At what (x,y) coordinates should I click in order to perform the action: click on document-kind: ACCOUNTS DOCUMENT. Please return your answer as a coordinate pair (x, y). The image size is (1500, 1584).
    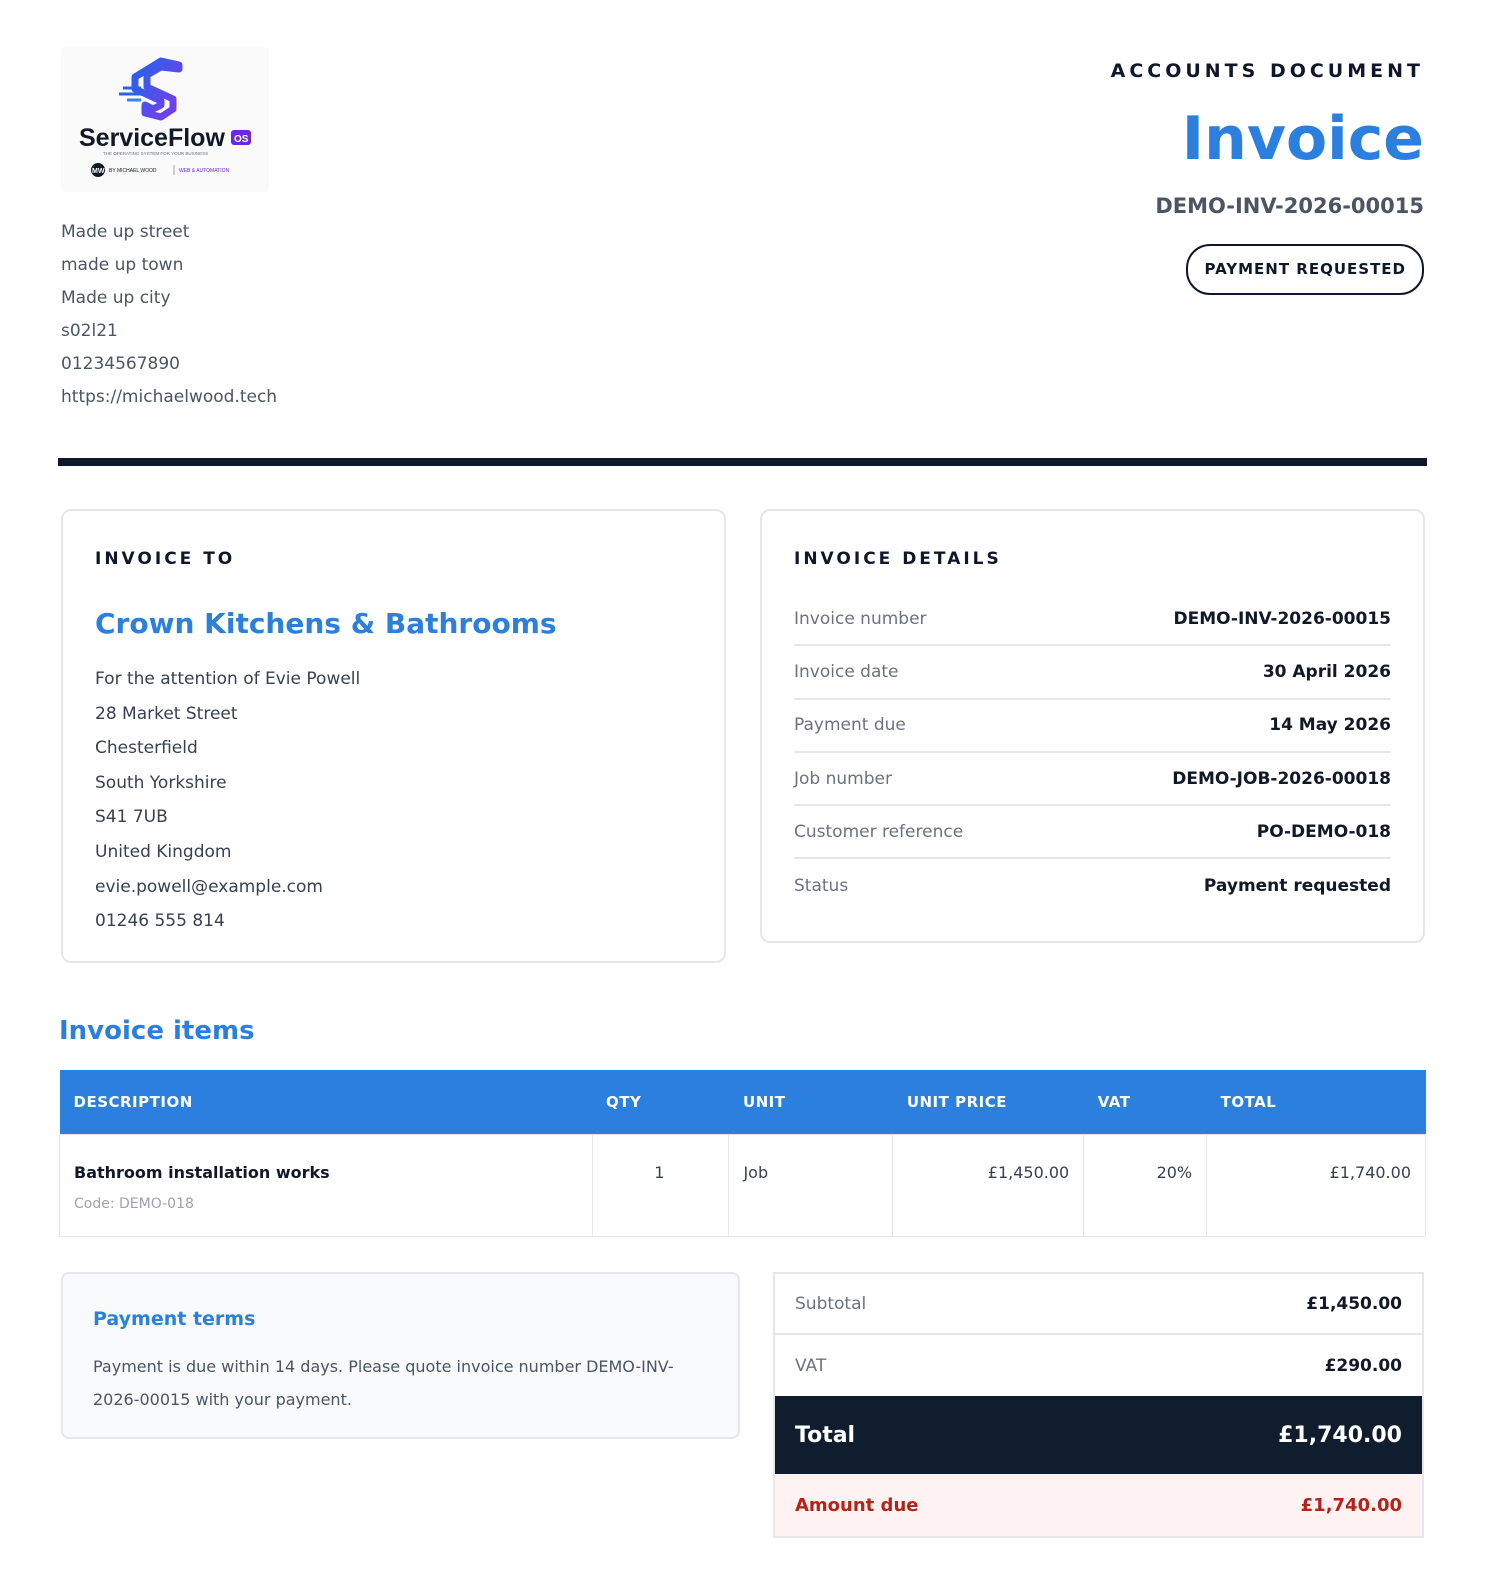
    Looking at the image, I should click on (1267, 71).